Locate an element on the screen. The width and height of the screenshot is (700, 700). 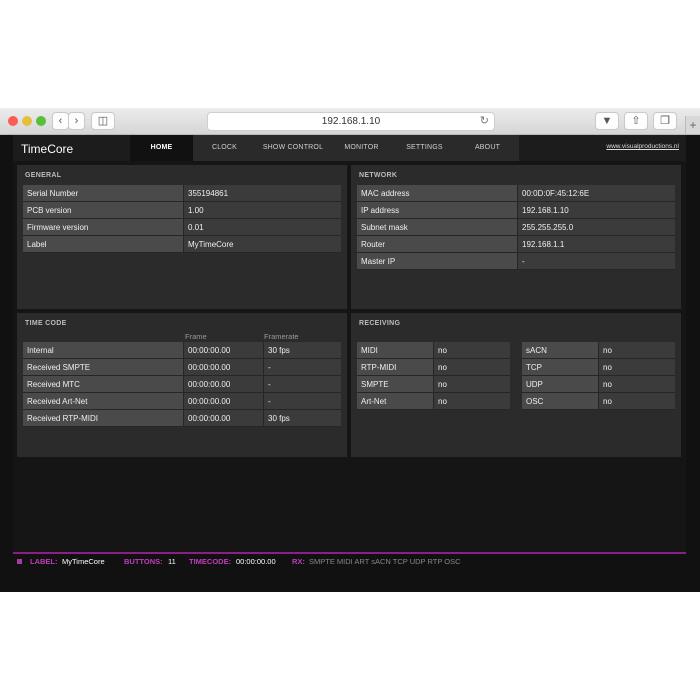
maximize-window-button is located at coordinates (41, 121).